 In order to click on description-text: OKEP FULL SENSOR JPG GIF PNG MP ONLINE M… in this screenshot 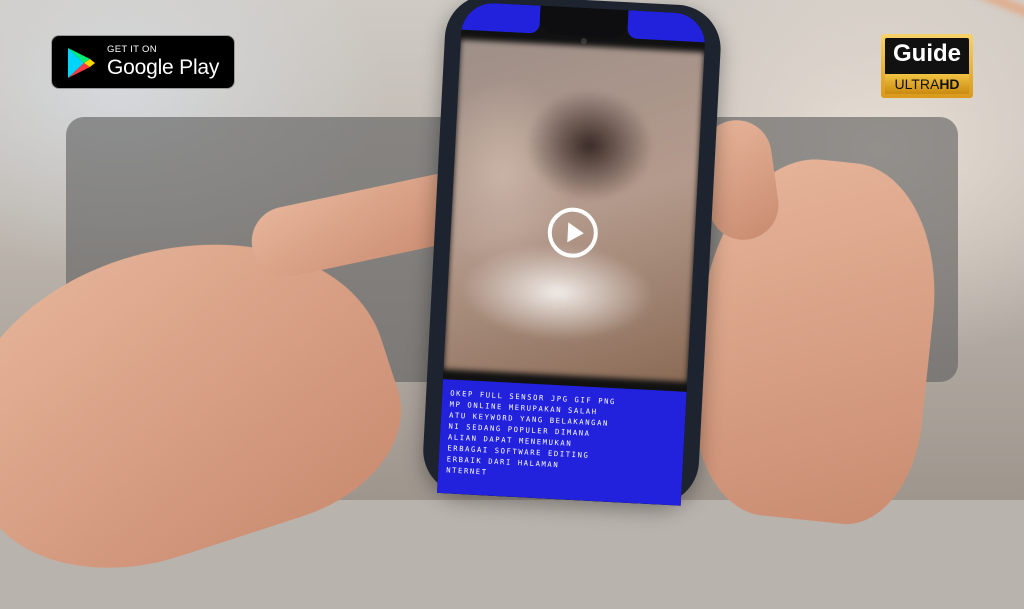, I will do `click(561, 442)`.